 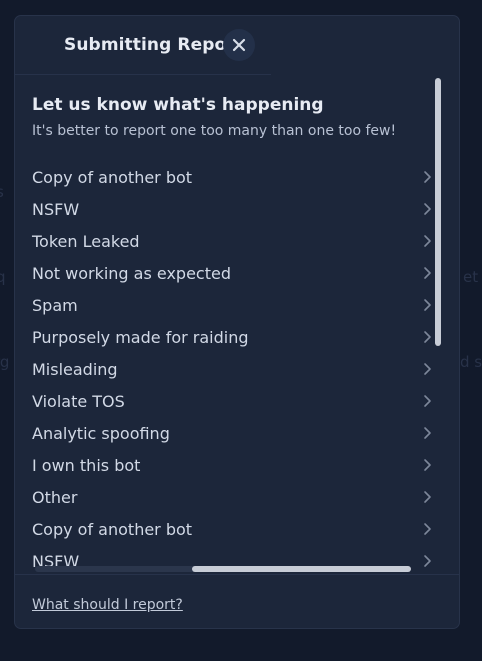 What do you see at coordinates (78, 401) in the screenshot?
I see `reason-label: Violate TOS` at bounding box center [78, 401].